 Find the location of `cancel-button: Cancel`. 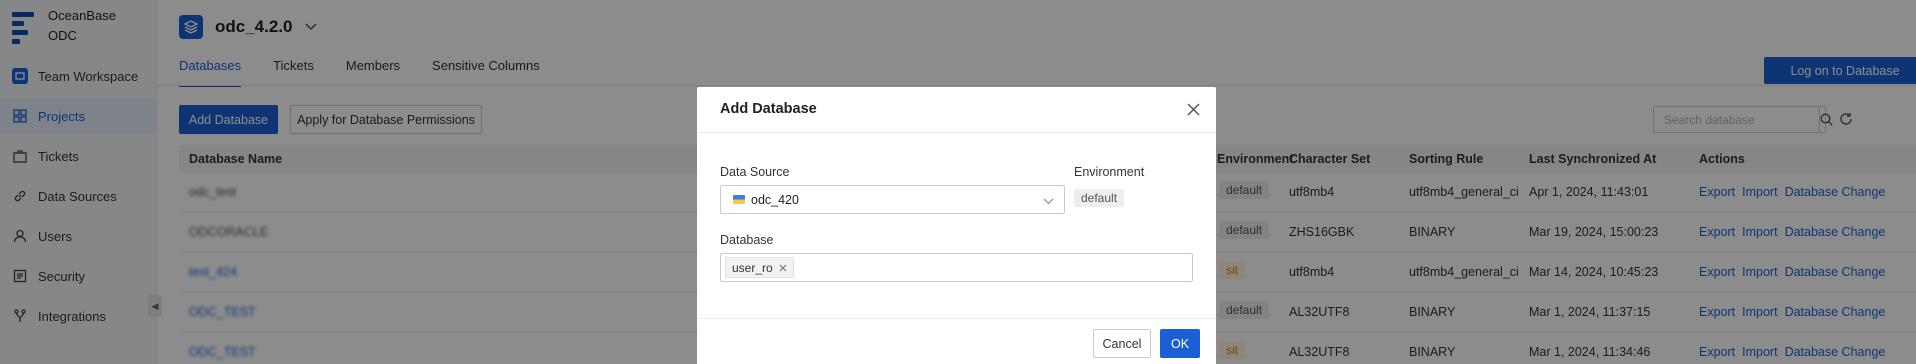

cancel-button: Cancel is located at coordinates (1122, 343).